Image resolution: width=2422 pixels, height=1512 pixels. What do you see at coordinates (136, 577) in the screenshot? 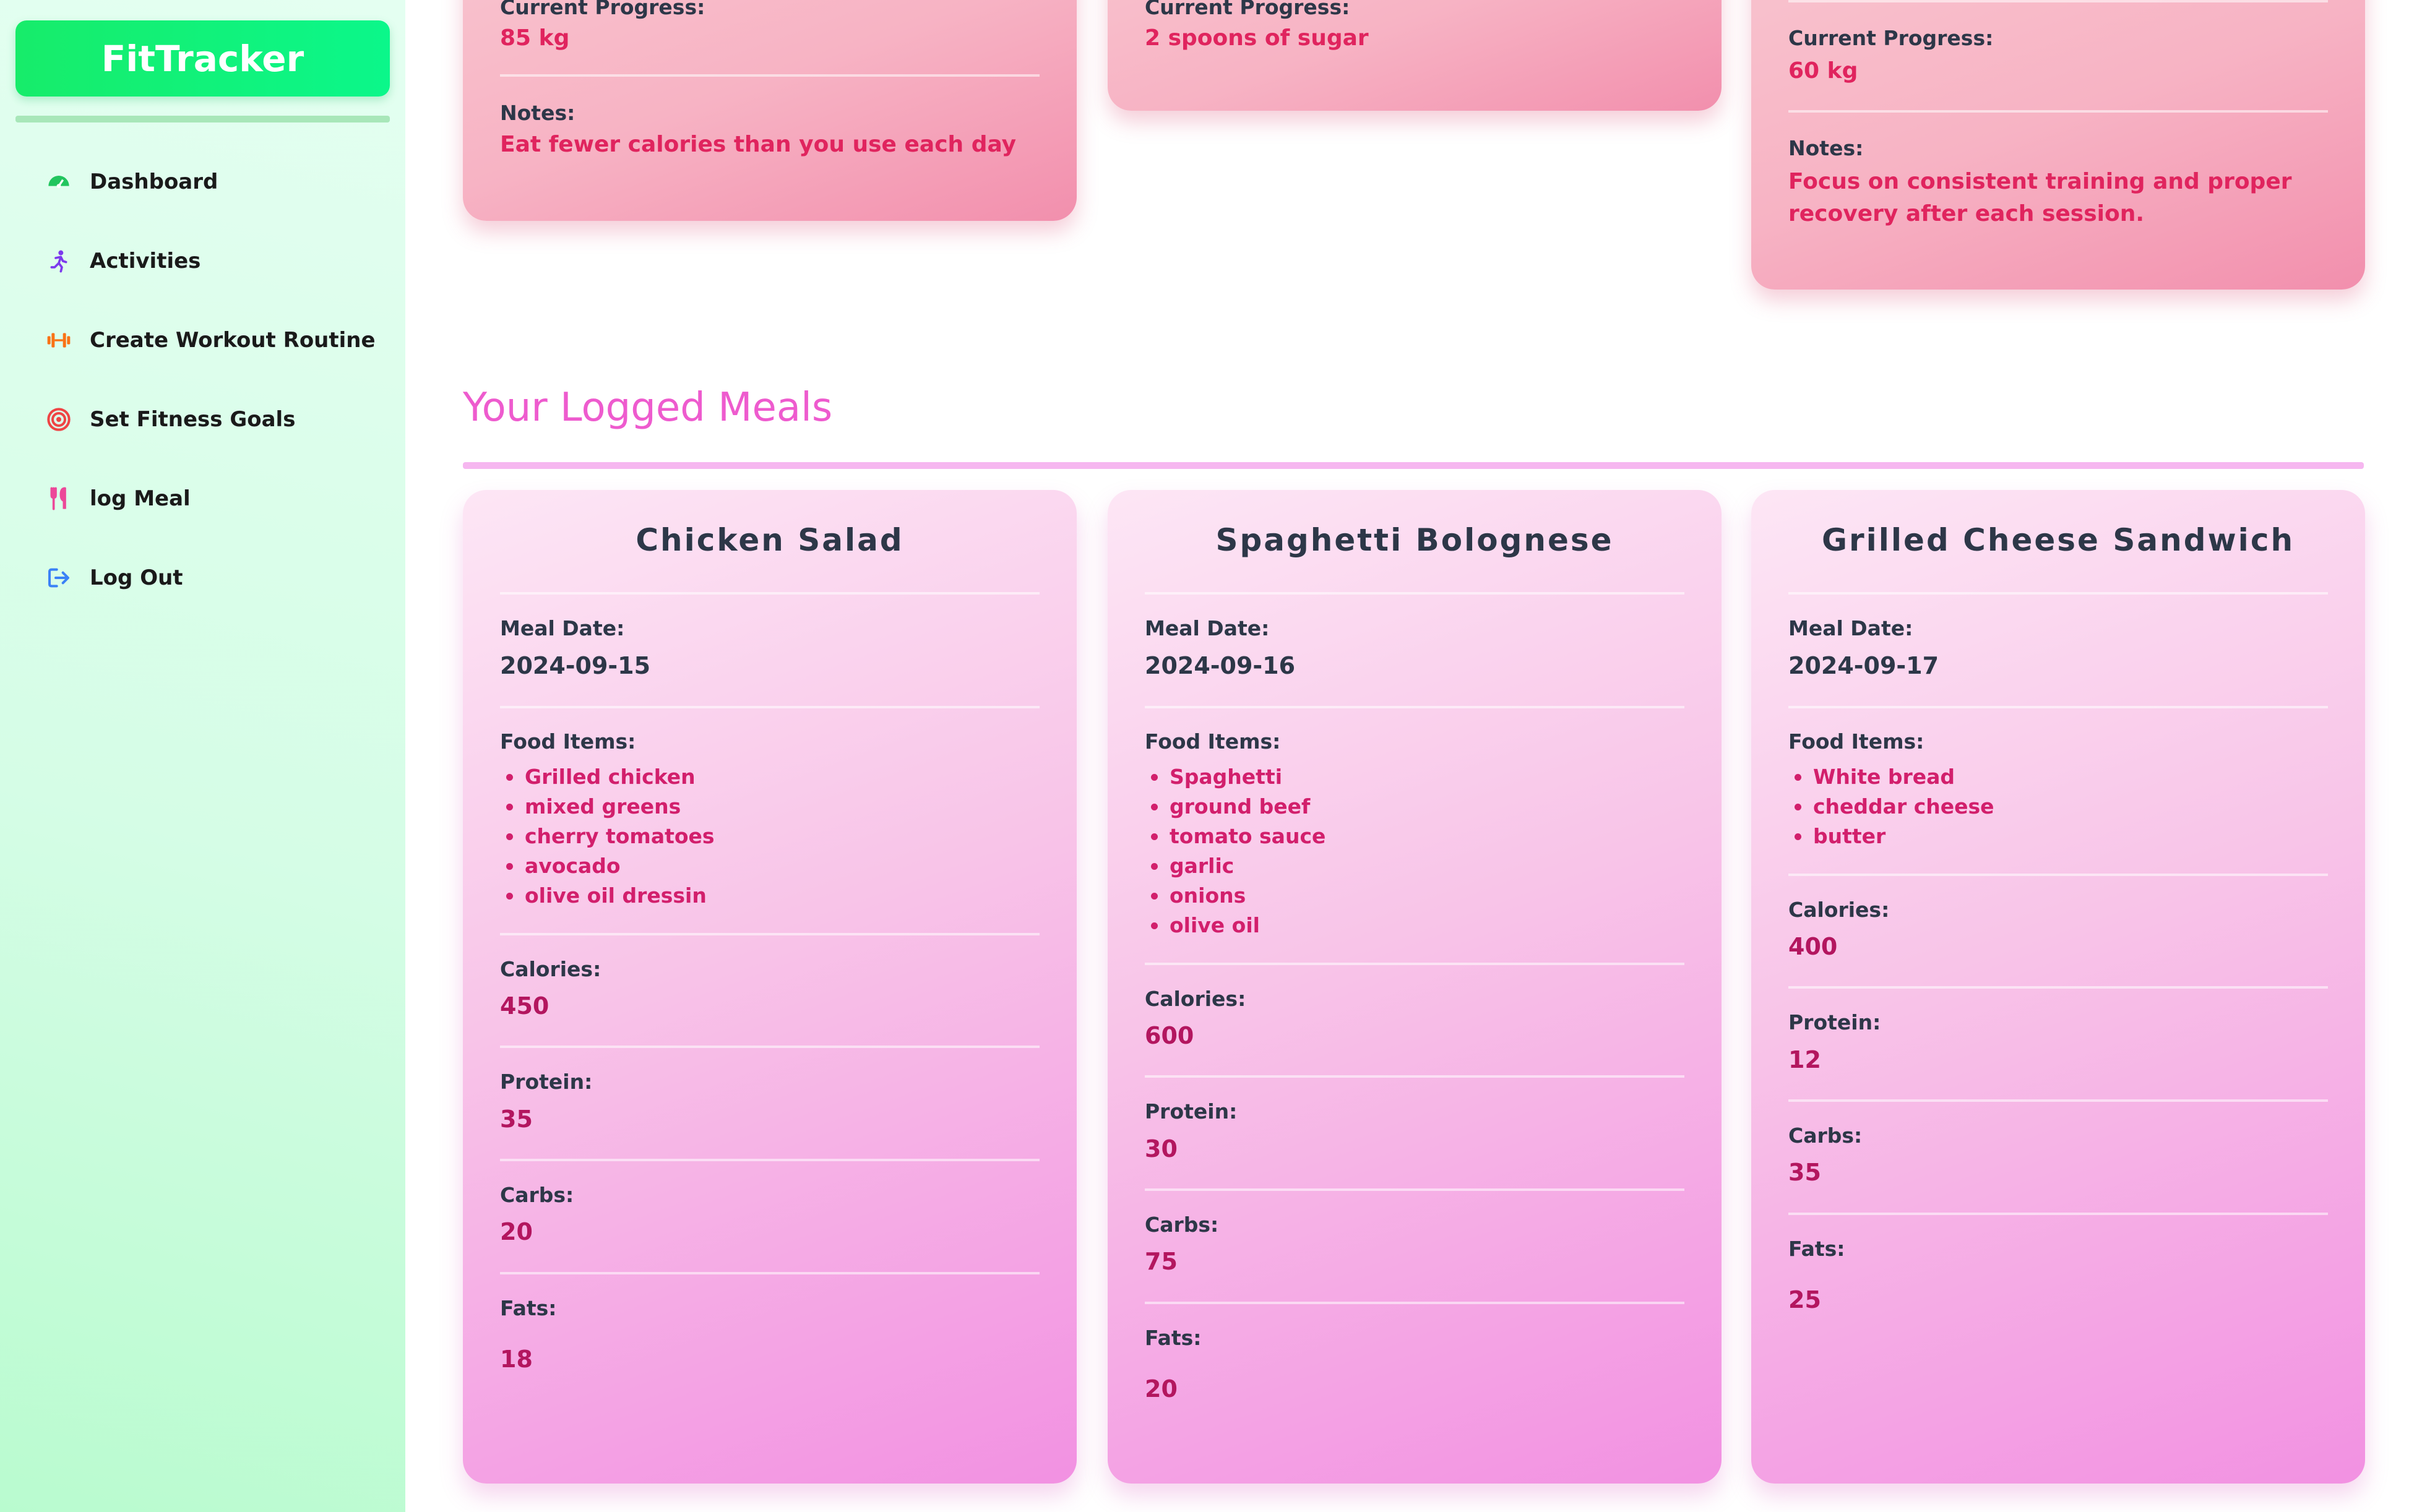
I see `sidebar-item-label: Log Out` at bounding box center [136, 577].